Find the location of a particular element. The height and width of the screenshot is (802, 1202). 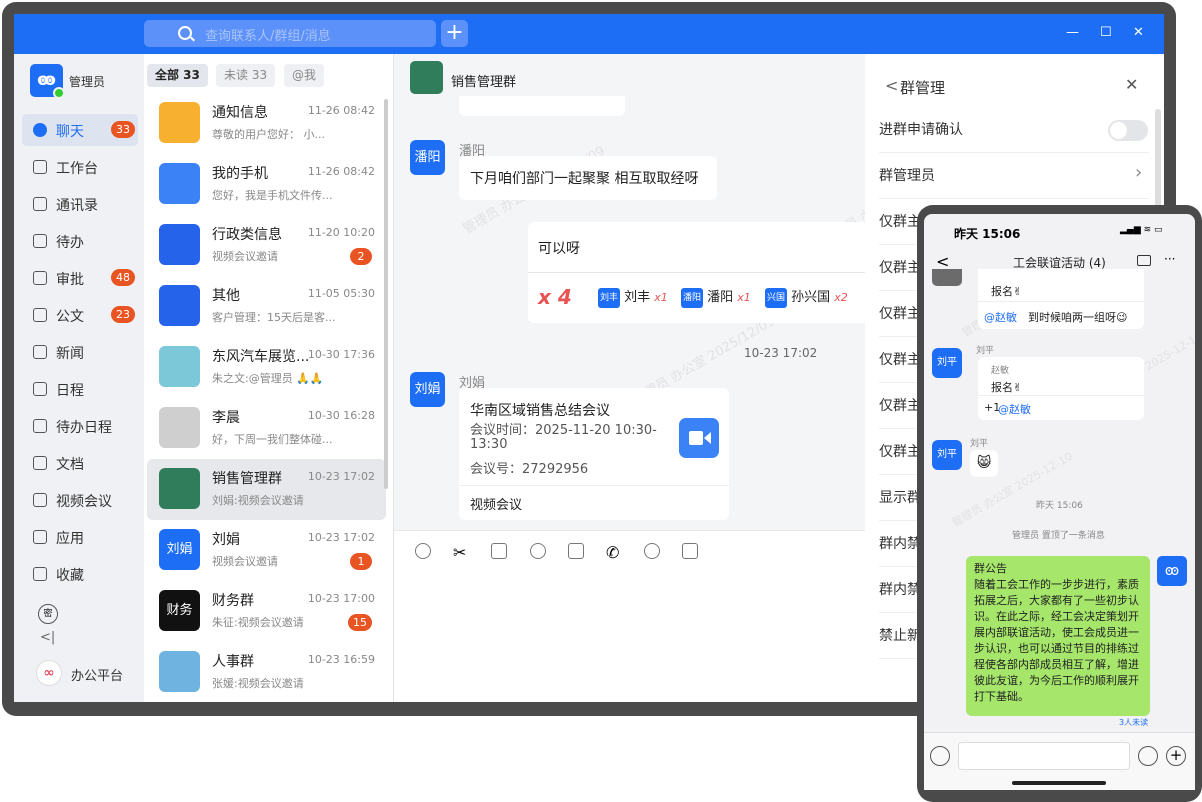

group-avatar is located at coordinates (426, 77).